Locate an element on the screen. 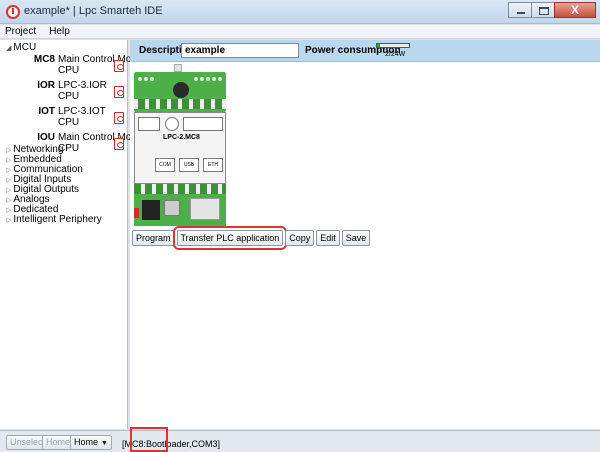 This screenshot has width=600, height=452. menu-project: Project is located at coordinates (20, 32).